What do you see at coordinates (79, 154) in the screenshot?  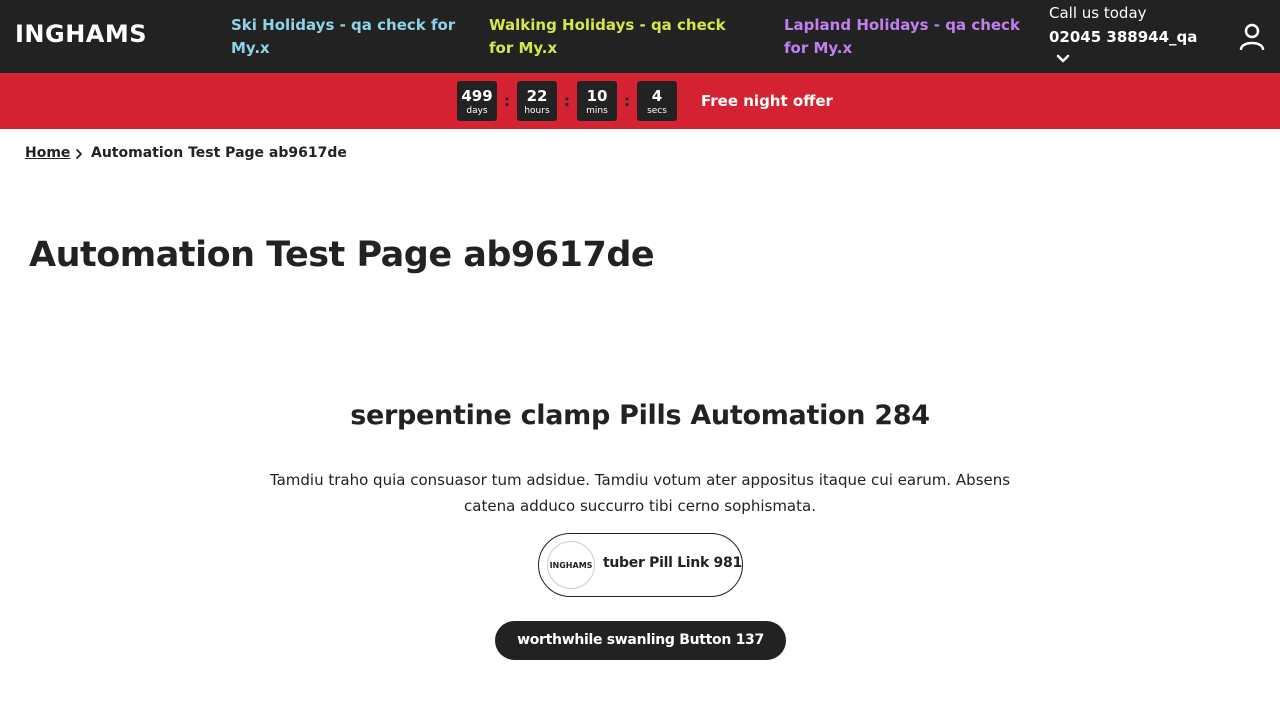 I see `chevron-right-icon` at bounding box center [79, 154].